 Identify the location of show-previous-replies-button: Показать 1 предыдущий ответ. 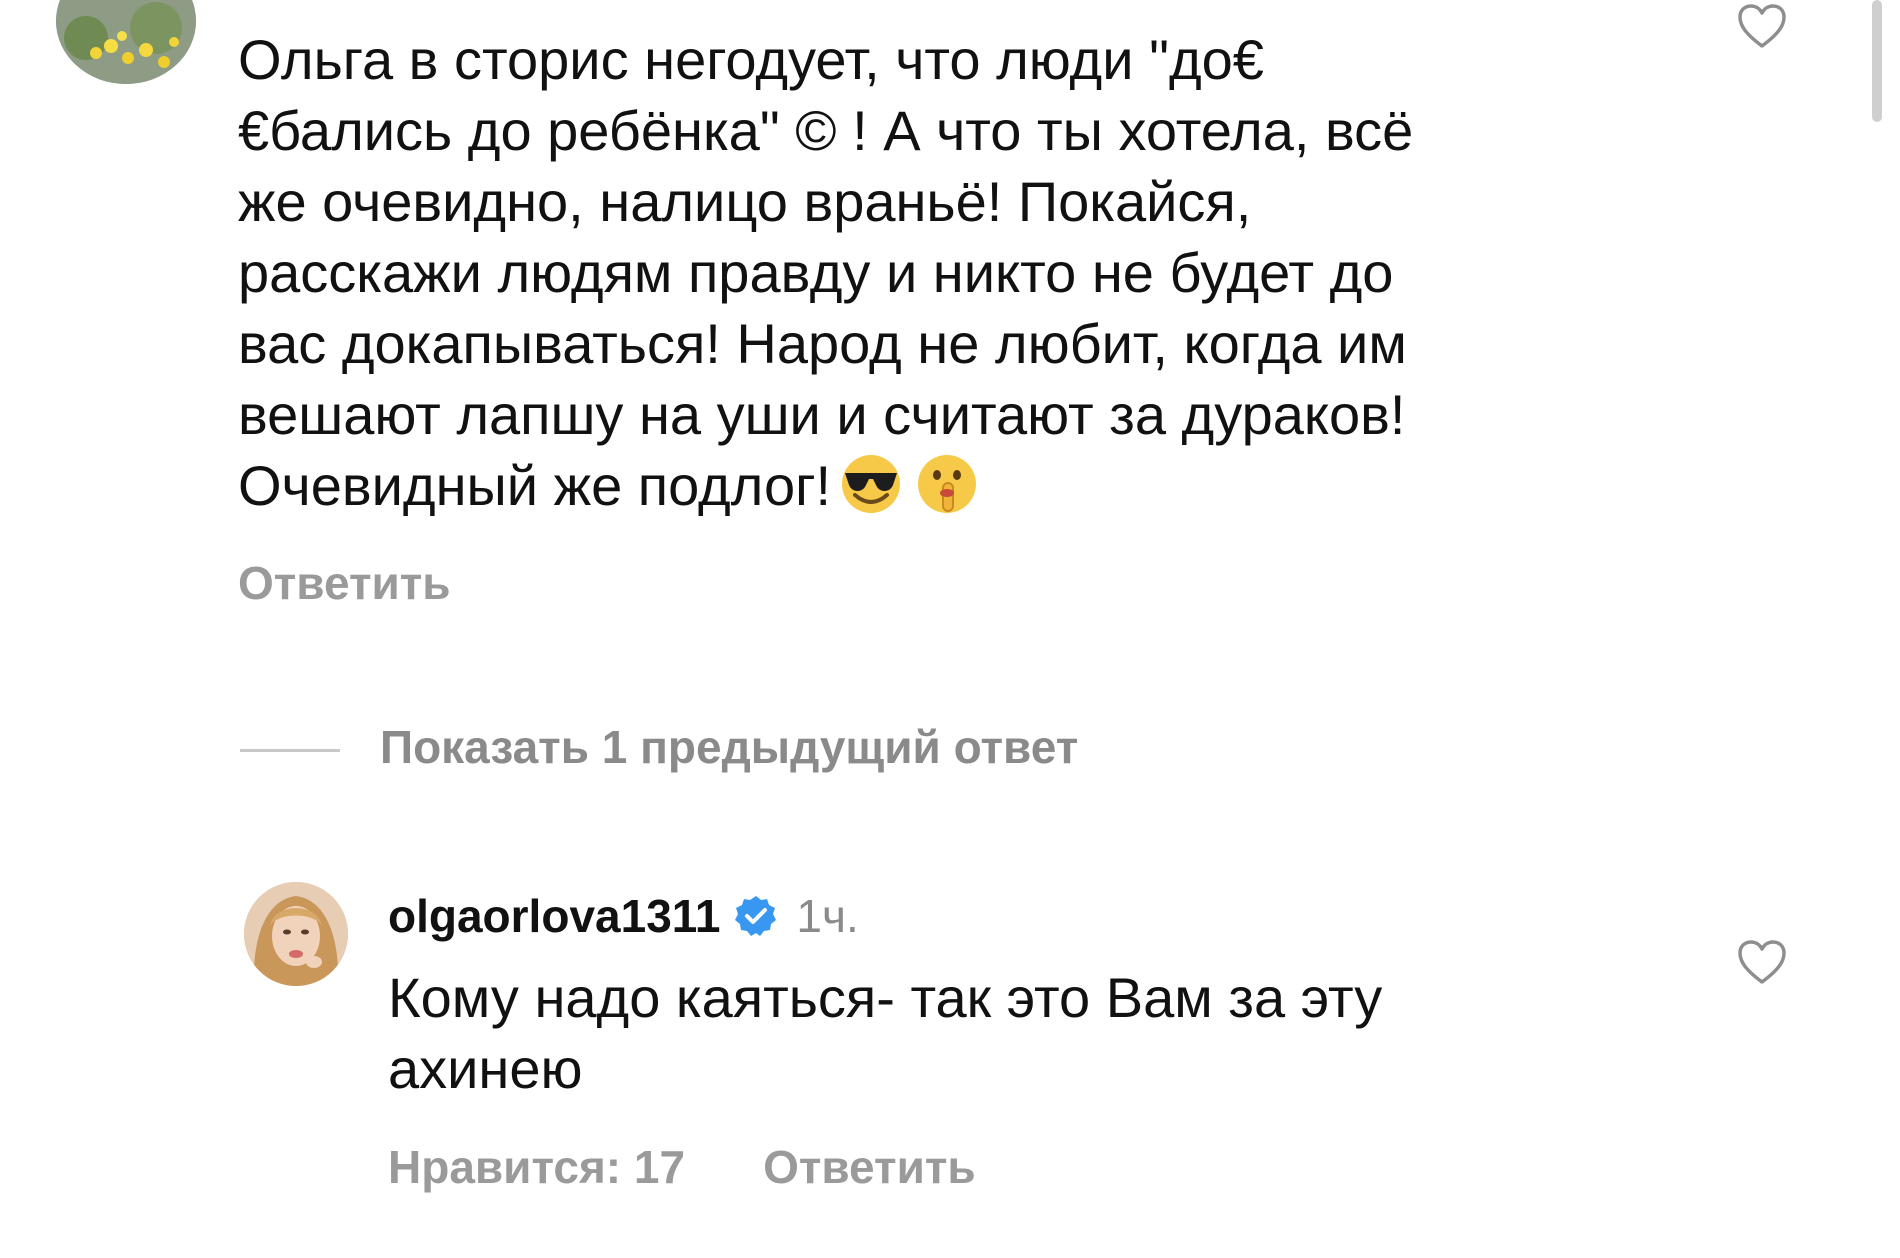
(729, 747).